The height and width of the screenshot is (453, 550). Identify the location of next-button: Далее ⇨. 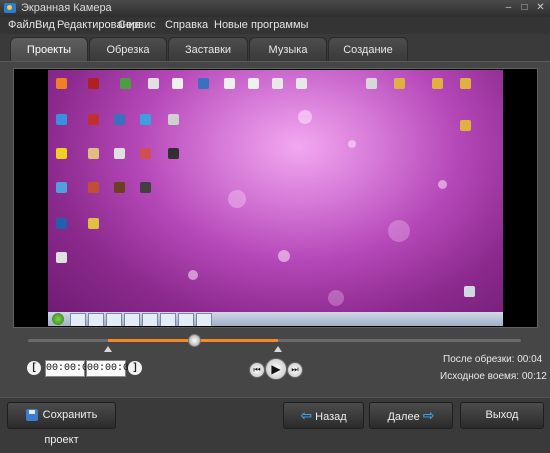
(411, 415).